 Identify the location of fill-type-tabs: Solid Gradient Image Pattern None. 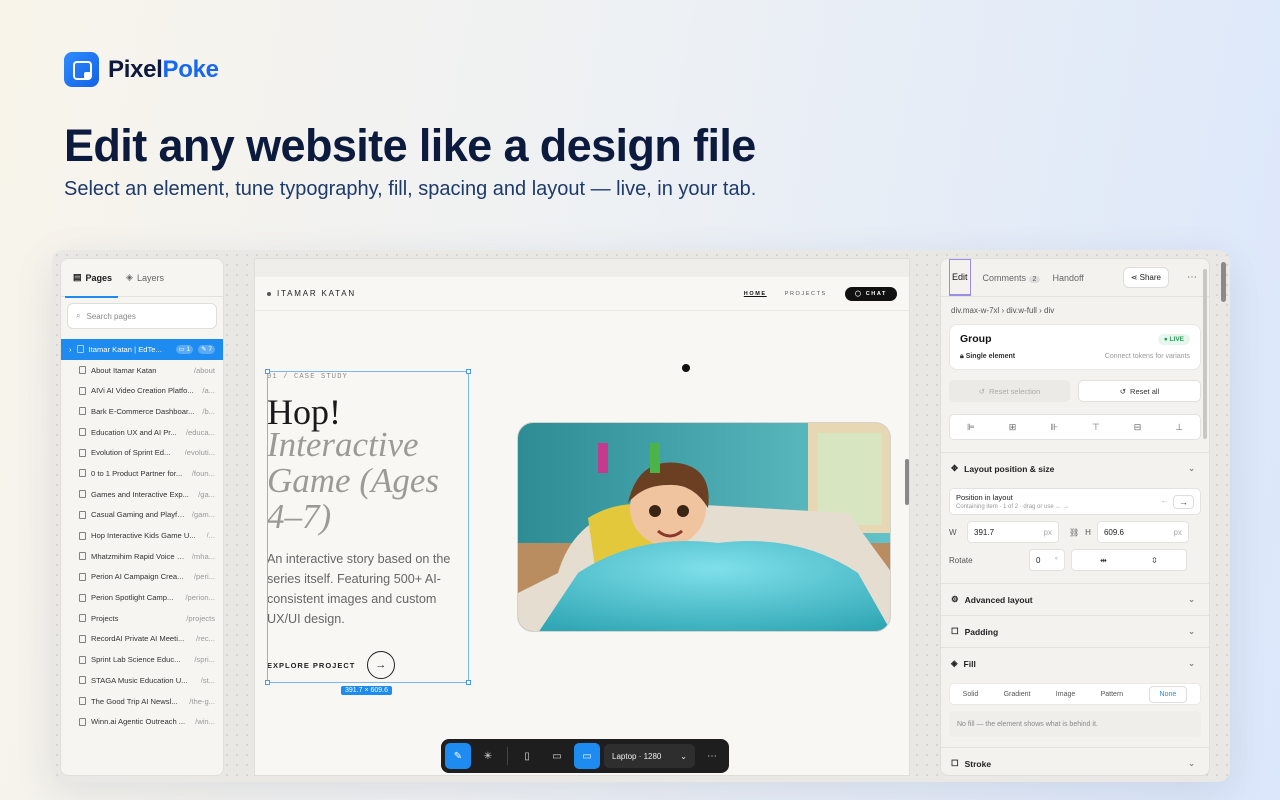
(1075, 694).